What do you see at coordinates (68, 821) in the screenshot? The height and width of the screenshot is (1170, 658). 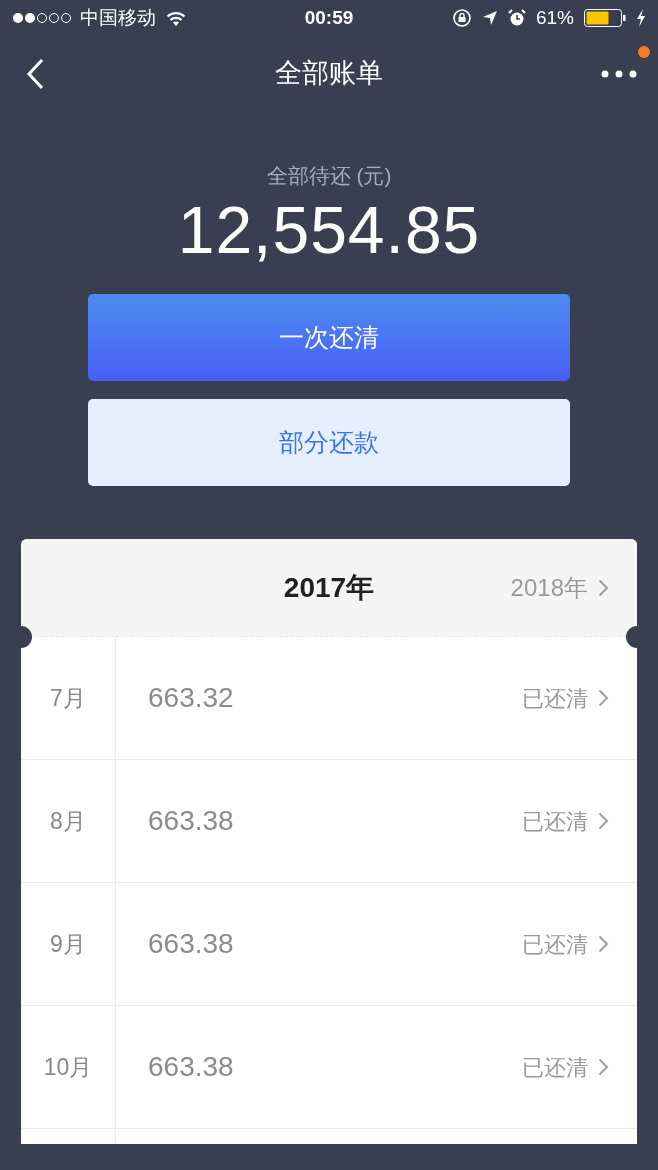 I see `month-label: 8月` at bounding box center [68, 821].